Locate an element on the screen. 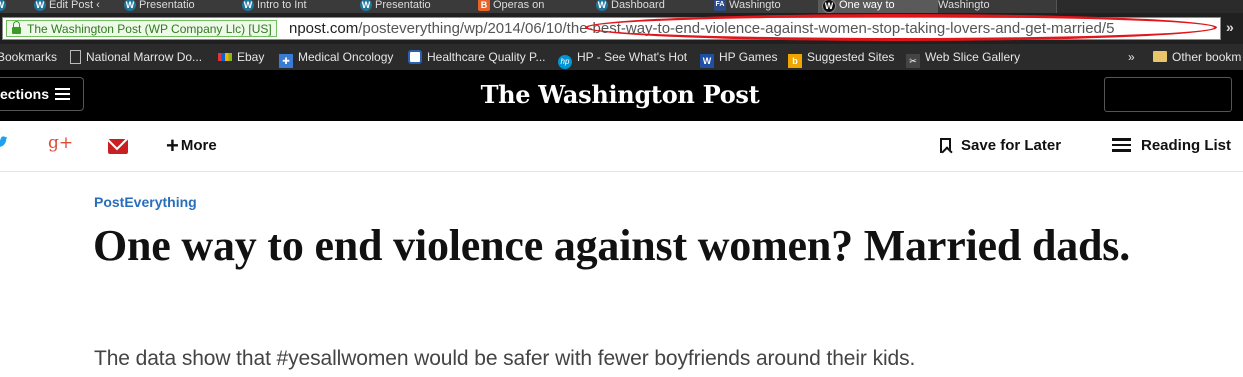  hp-games-icon: W is located at coordinates (707, 61).